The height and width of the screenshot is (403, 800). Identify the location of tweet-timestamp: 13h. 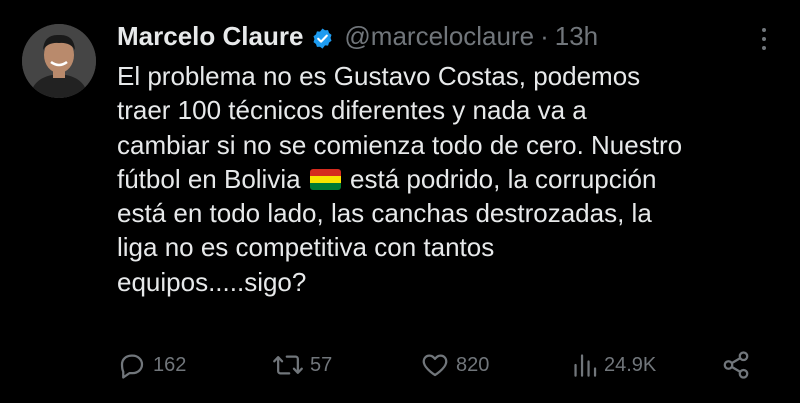
(576, 36).